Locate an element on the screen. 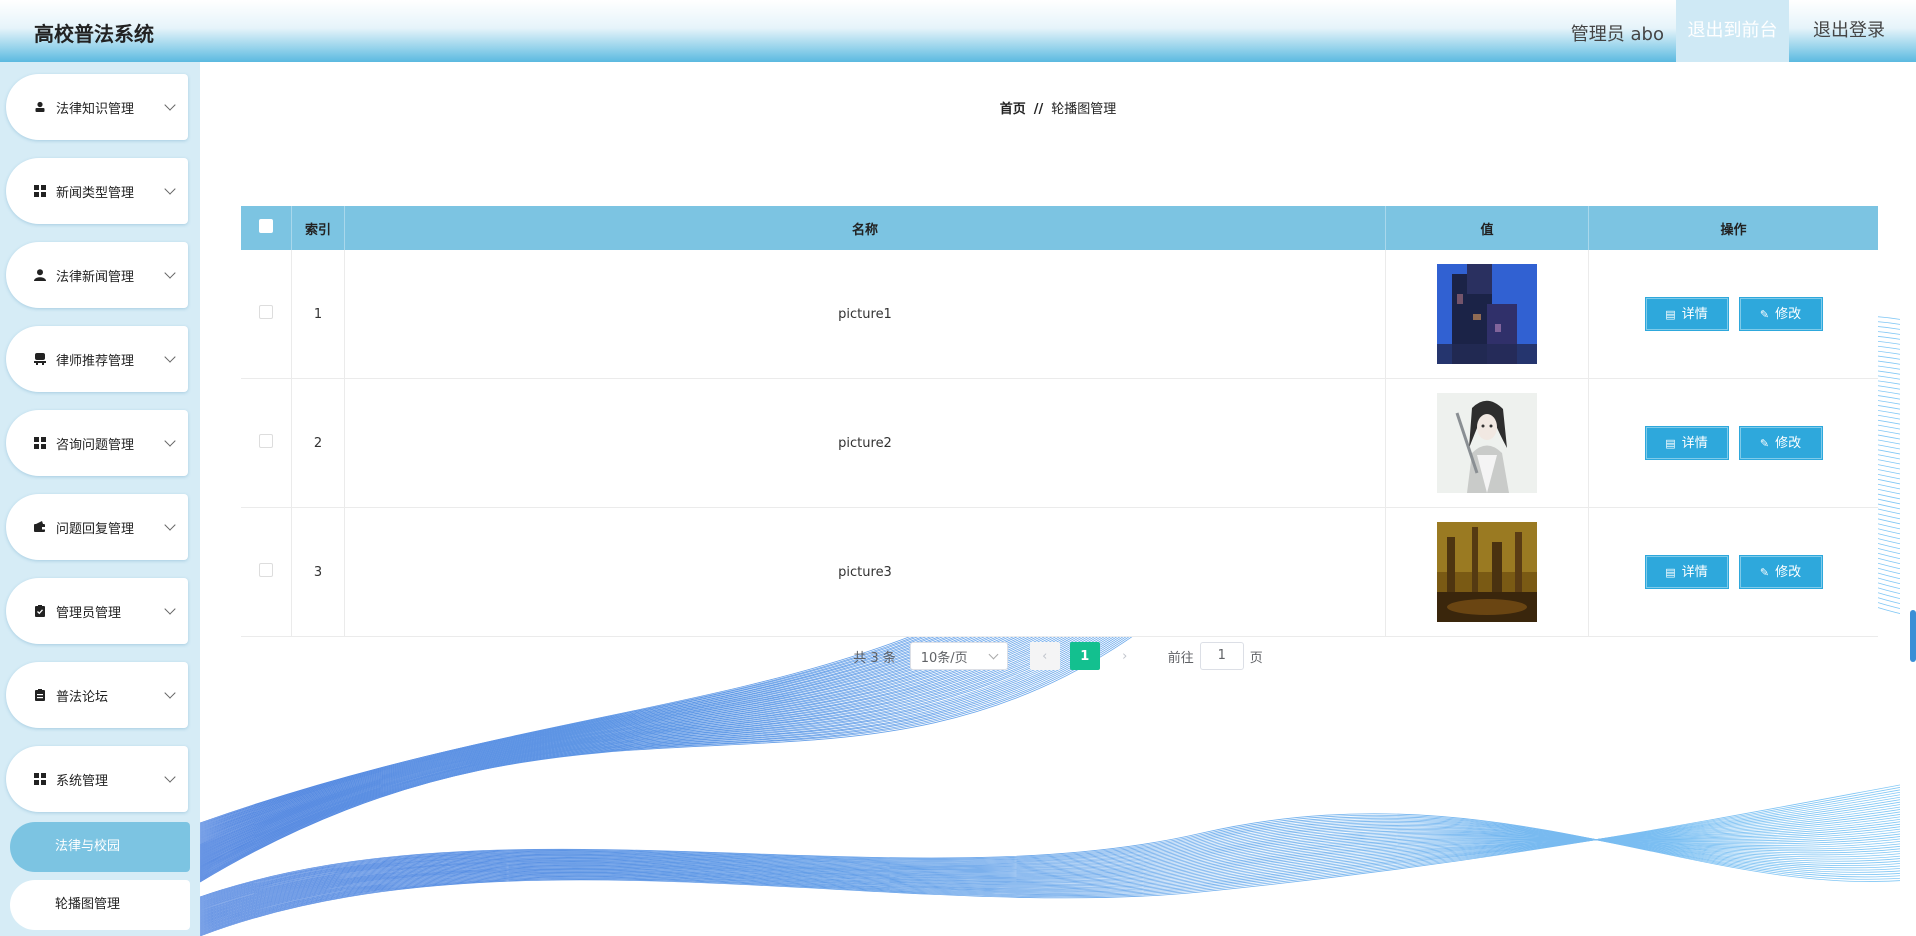 Image resolution: width=1916 pixels, height=936 pixels. back-to-frontend-button: 退出到前台 is located at coordinates (1732, 31).